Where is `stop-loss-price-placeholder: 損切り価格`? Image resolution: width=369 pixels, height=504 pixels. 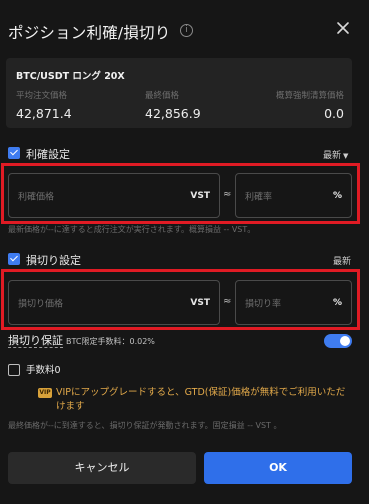
stop-loss-price-placeholder: 損切り価格 is located at coordinates (41, 304).